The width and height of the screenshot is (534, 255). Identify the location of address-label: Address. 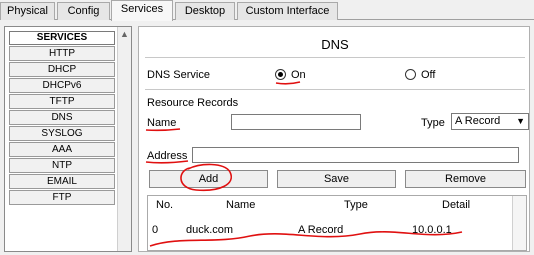
(167, 156).